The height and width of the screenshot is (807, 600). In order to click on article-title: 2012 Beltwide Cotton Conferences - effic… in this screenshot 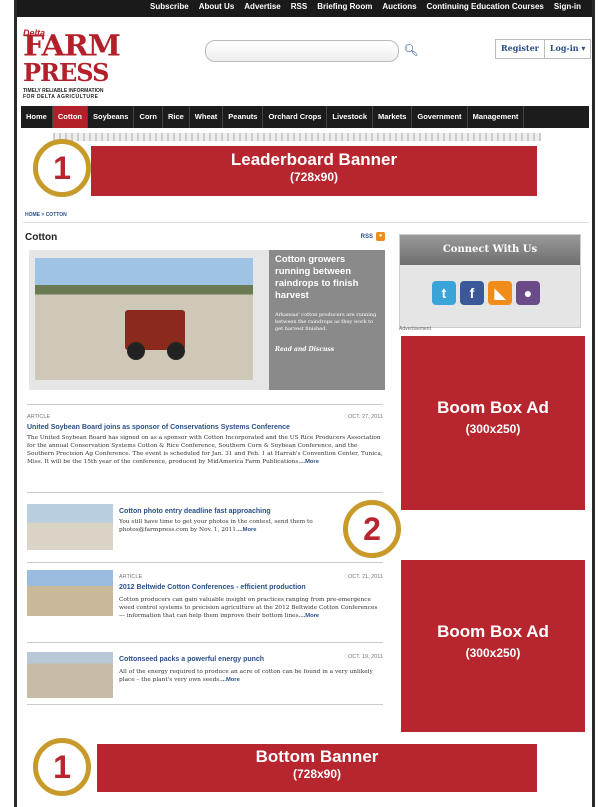, I will do `click(212, 587)`.